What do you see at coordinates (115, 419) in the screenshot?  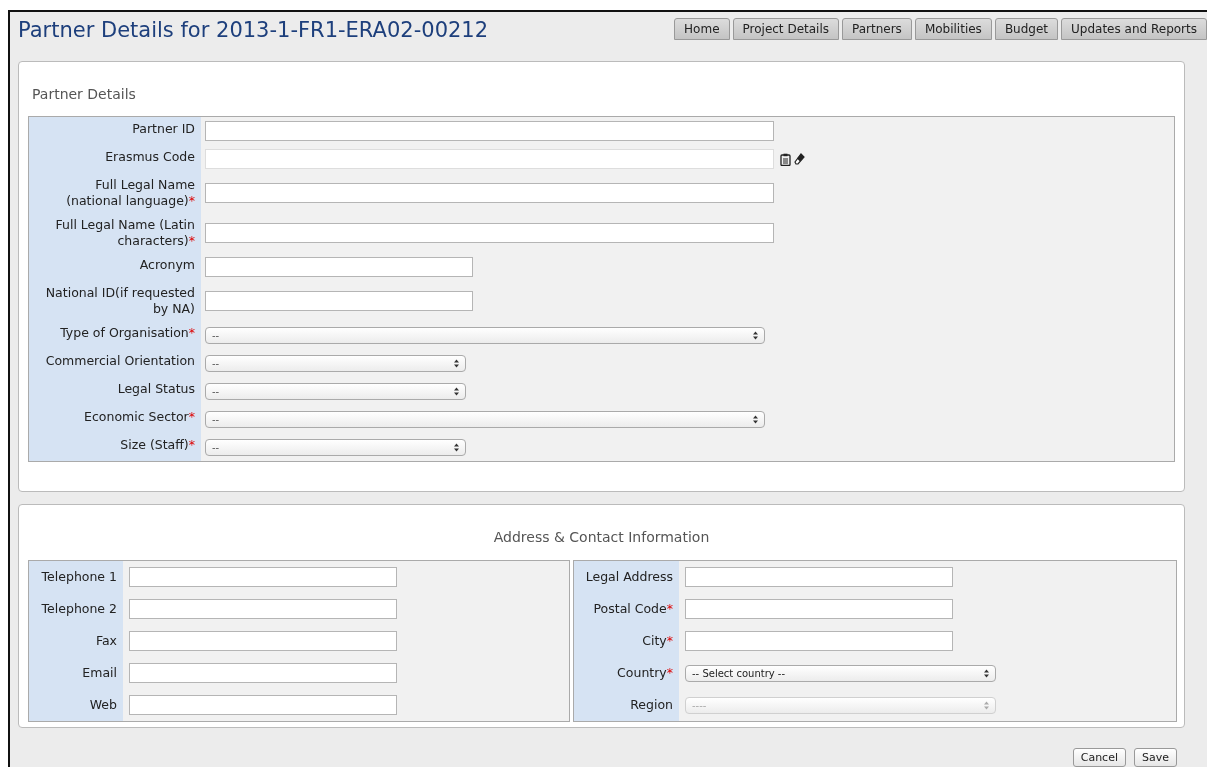 I see `field-label: Economic Sector*` at bounding box center [115, 419].